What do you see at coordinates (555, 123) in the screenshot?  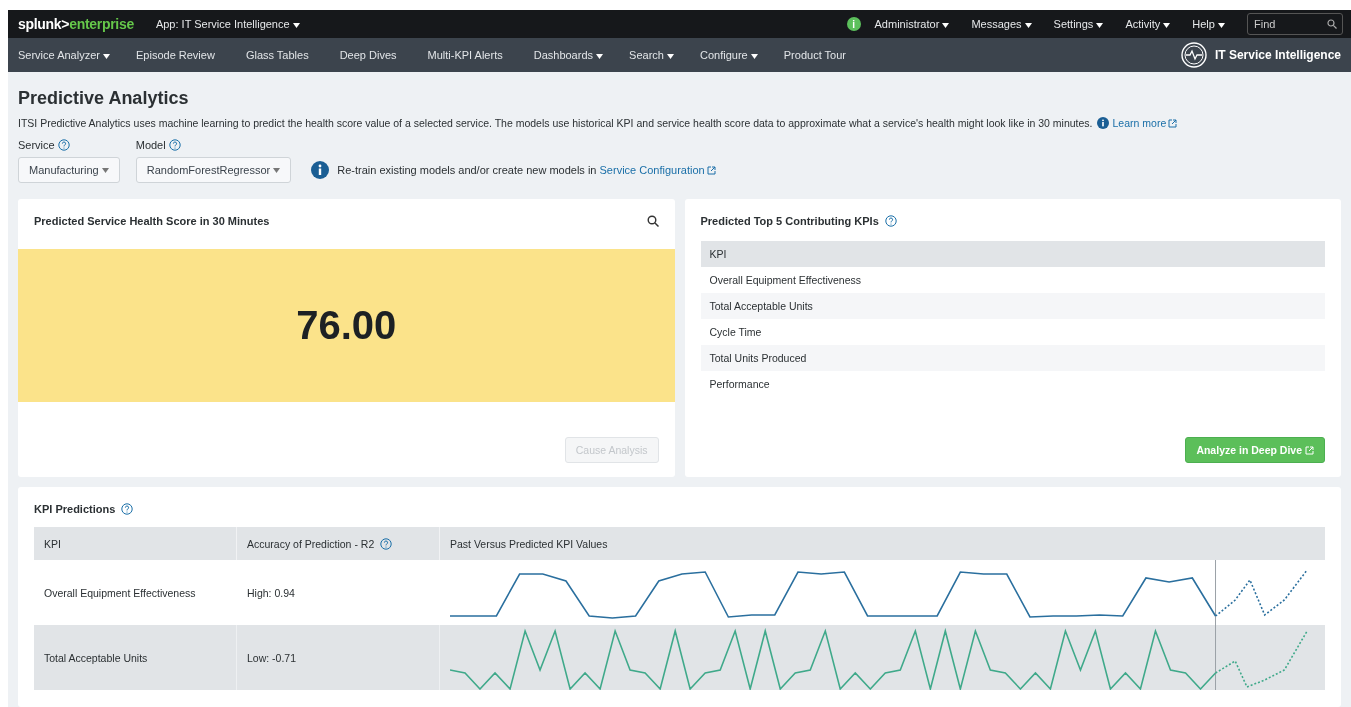 I see `page-description: ITSI Predictive Analytics uses machine learning to predict the health score value of a selected service. The models use historical KPI and service health score data to approximate what a service's health might look like in 30 minutes.` at bounding box center [555, 123].